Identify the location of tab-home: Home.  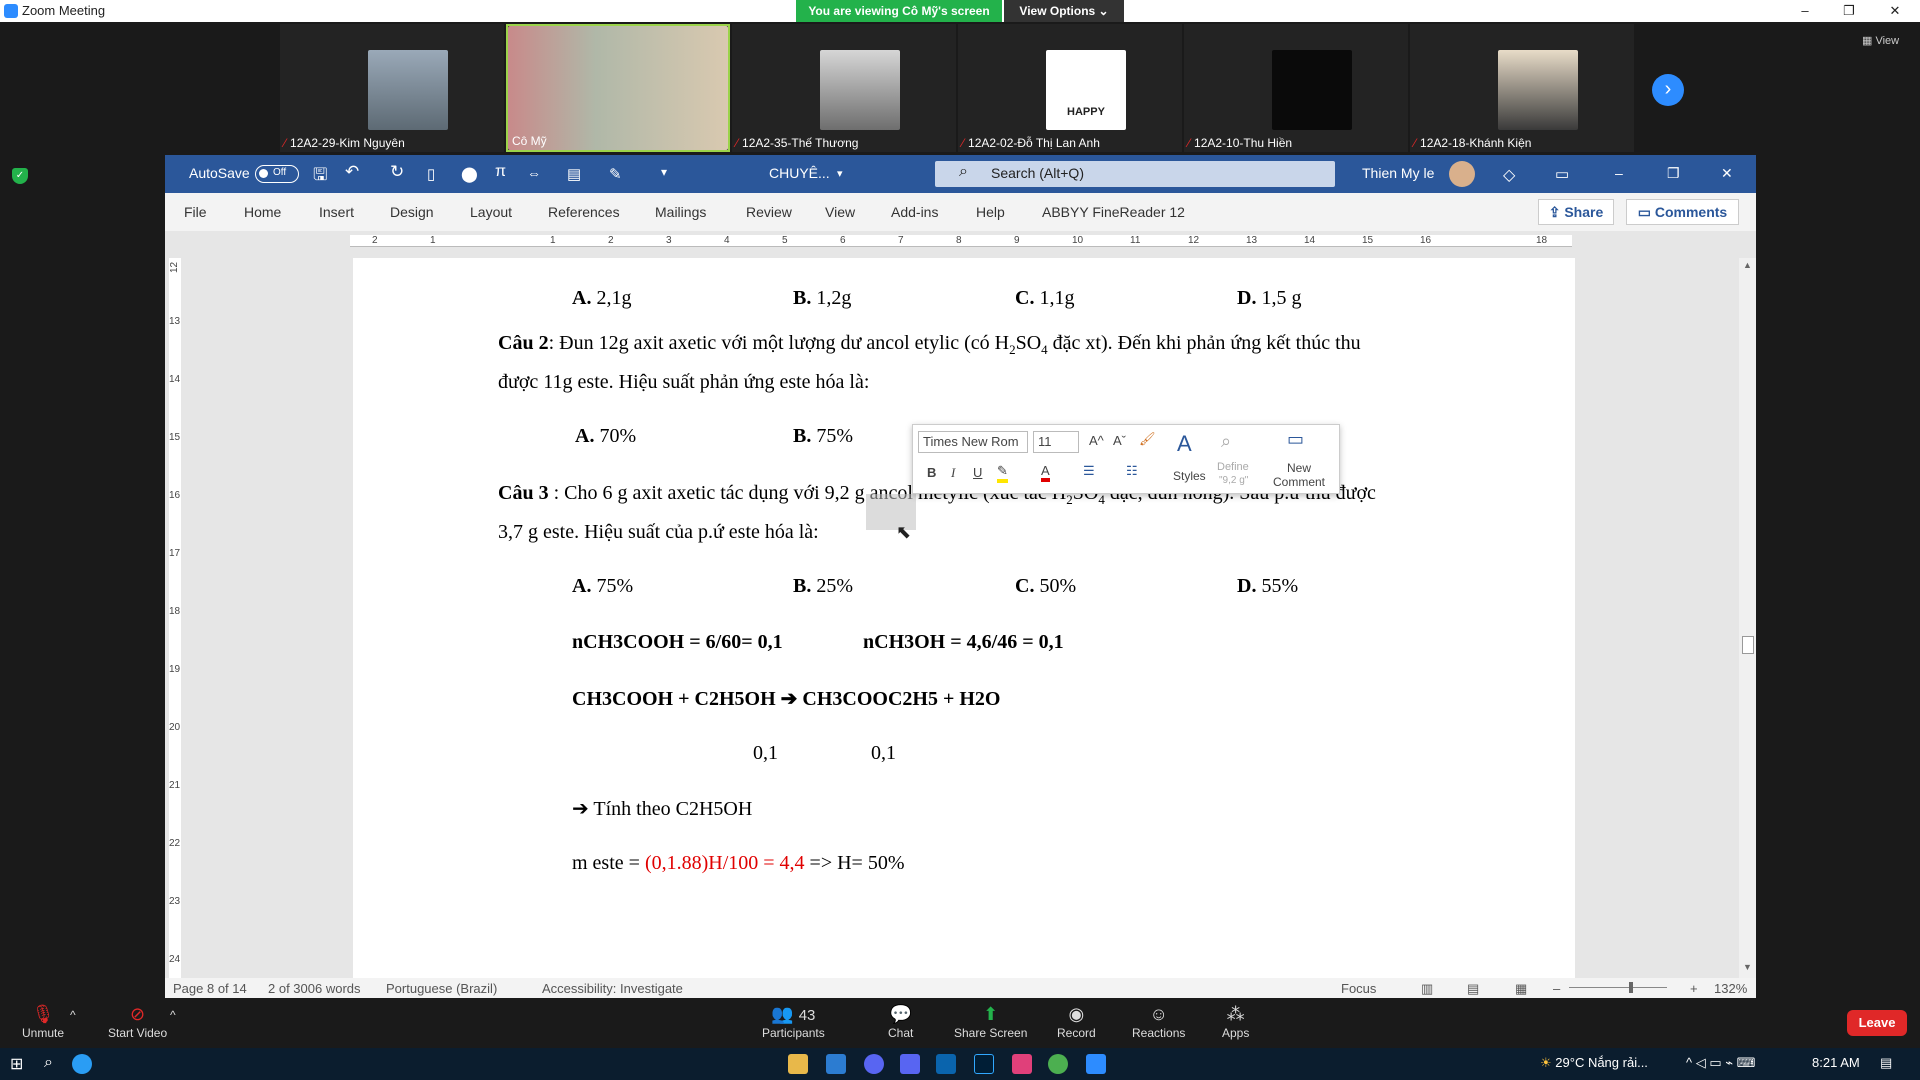
(262, 212).